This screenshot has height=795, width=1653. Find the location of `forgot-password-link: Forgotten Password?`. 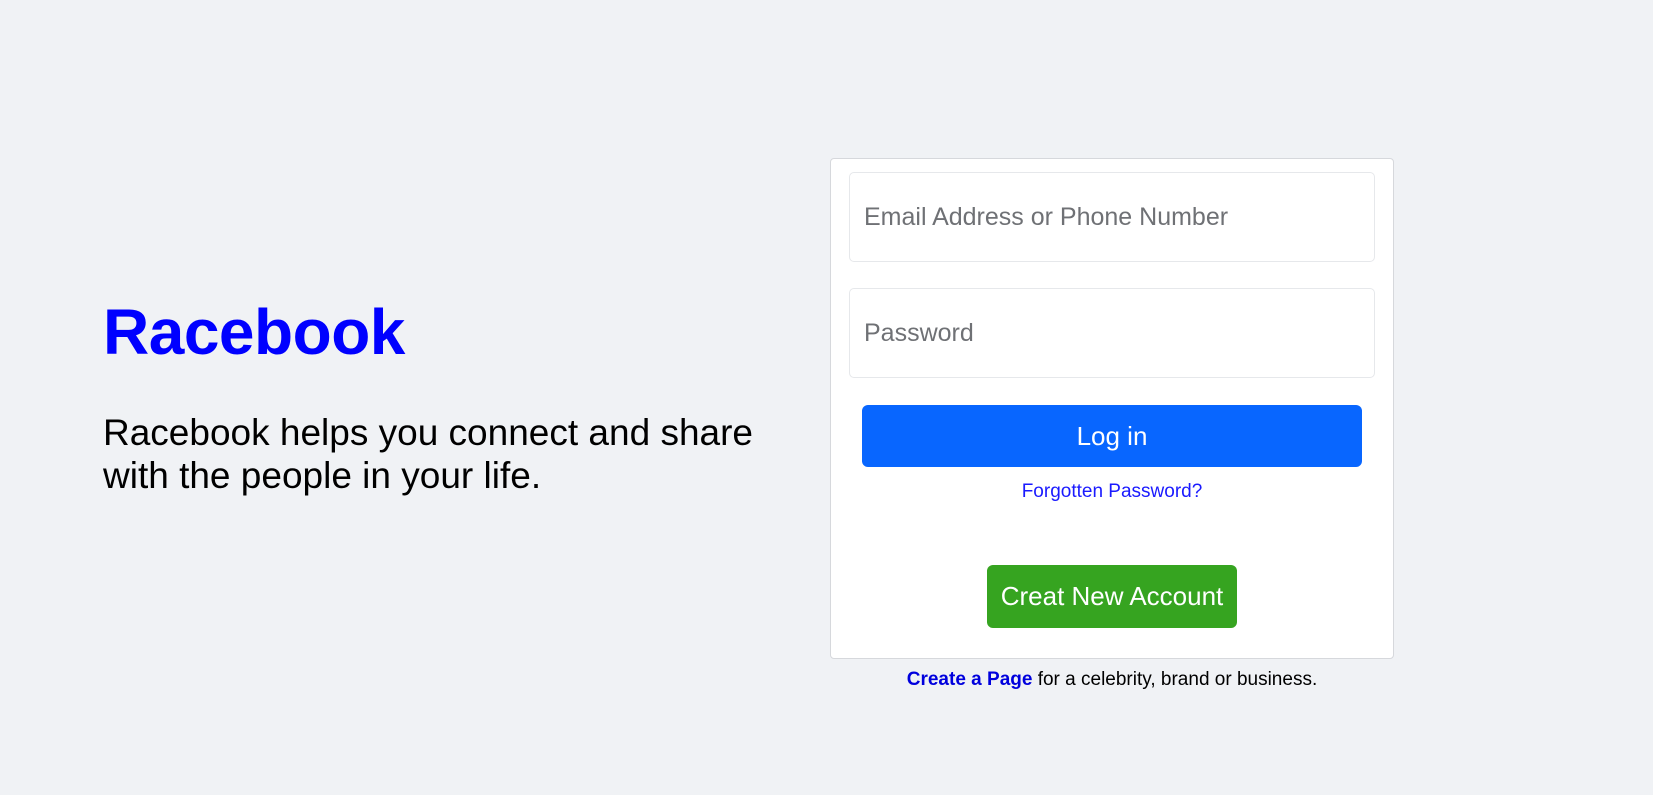

forgot-password-link: Forgotten Password? is located at coordinates (1112, 492).